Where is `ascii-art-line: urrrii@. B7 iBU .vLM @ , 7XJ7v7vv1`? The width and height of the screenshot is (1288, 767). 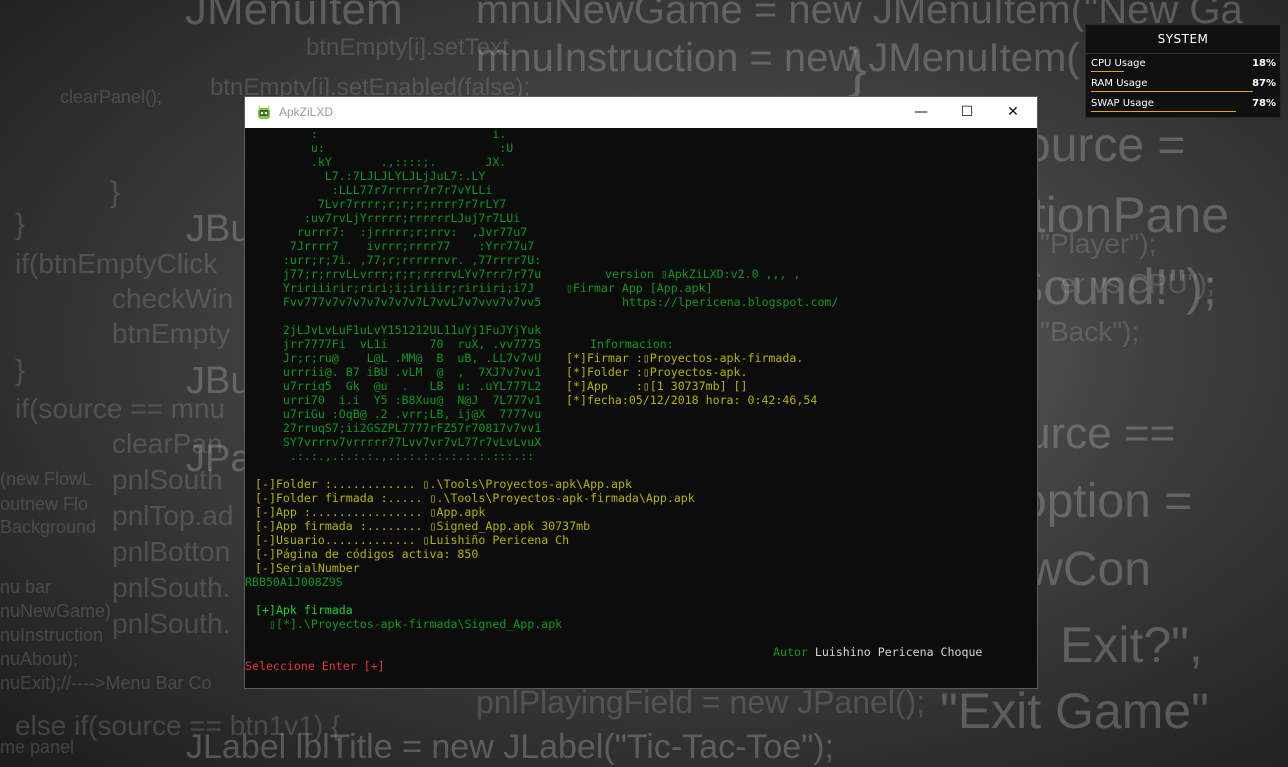 ascii-art-line: urrrii@. B7 iBU .vLM @ , 7XJ7v7vv1 is located at coordinates (398, 372).